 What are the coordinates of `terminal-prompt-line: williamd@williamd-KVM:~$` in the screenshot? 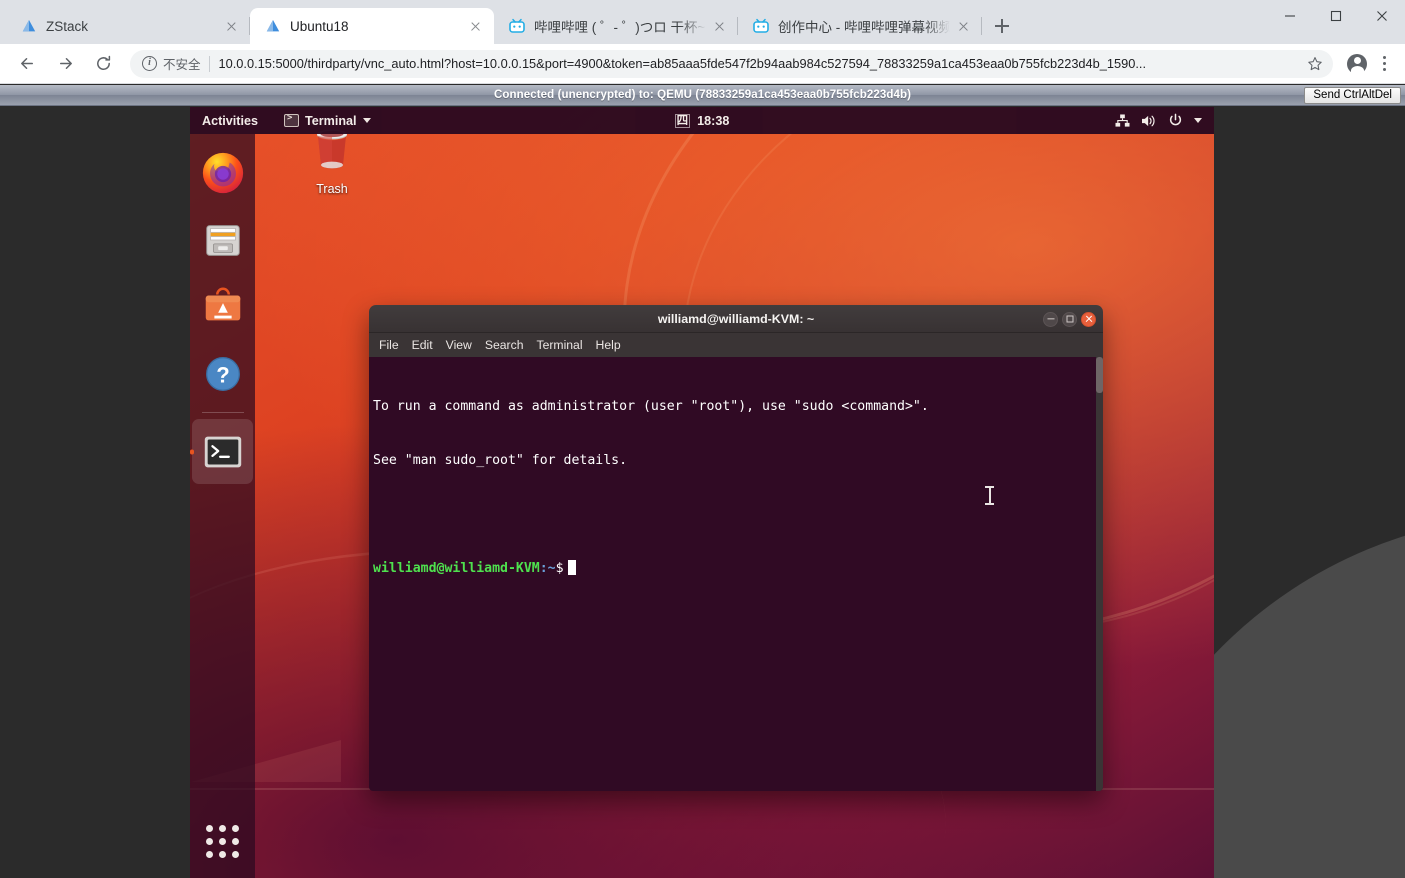 It's located at (737, 569).